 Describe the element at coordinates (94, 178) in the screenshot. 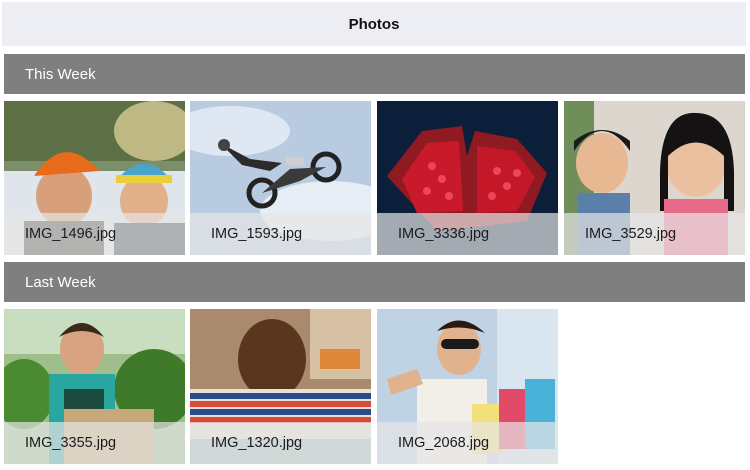

I see `photo-tile-img-1496: IMG_1496.jpg` at that location.